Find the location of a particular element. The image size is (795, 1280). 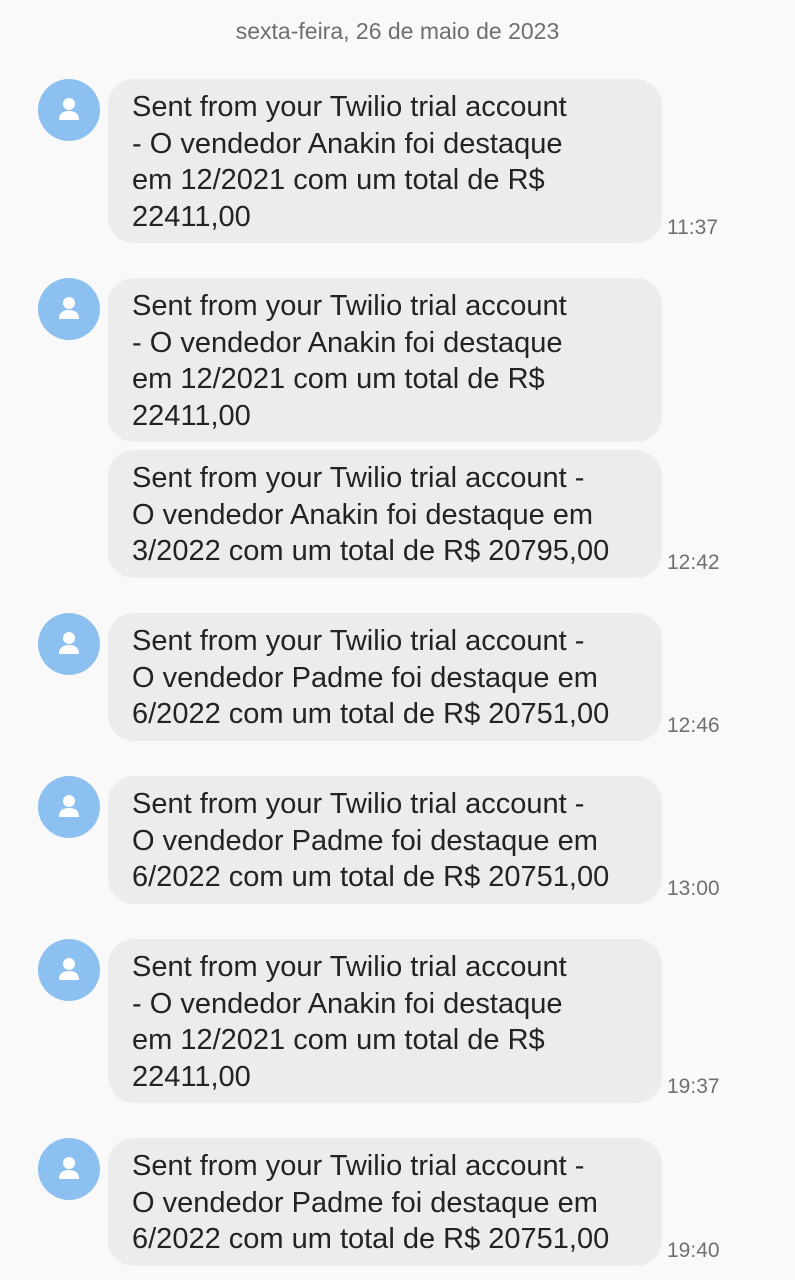

message-time: 12:46 is located at coordinates (693, 725).